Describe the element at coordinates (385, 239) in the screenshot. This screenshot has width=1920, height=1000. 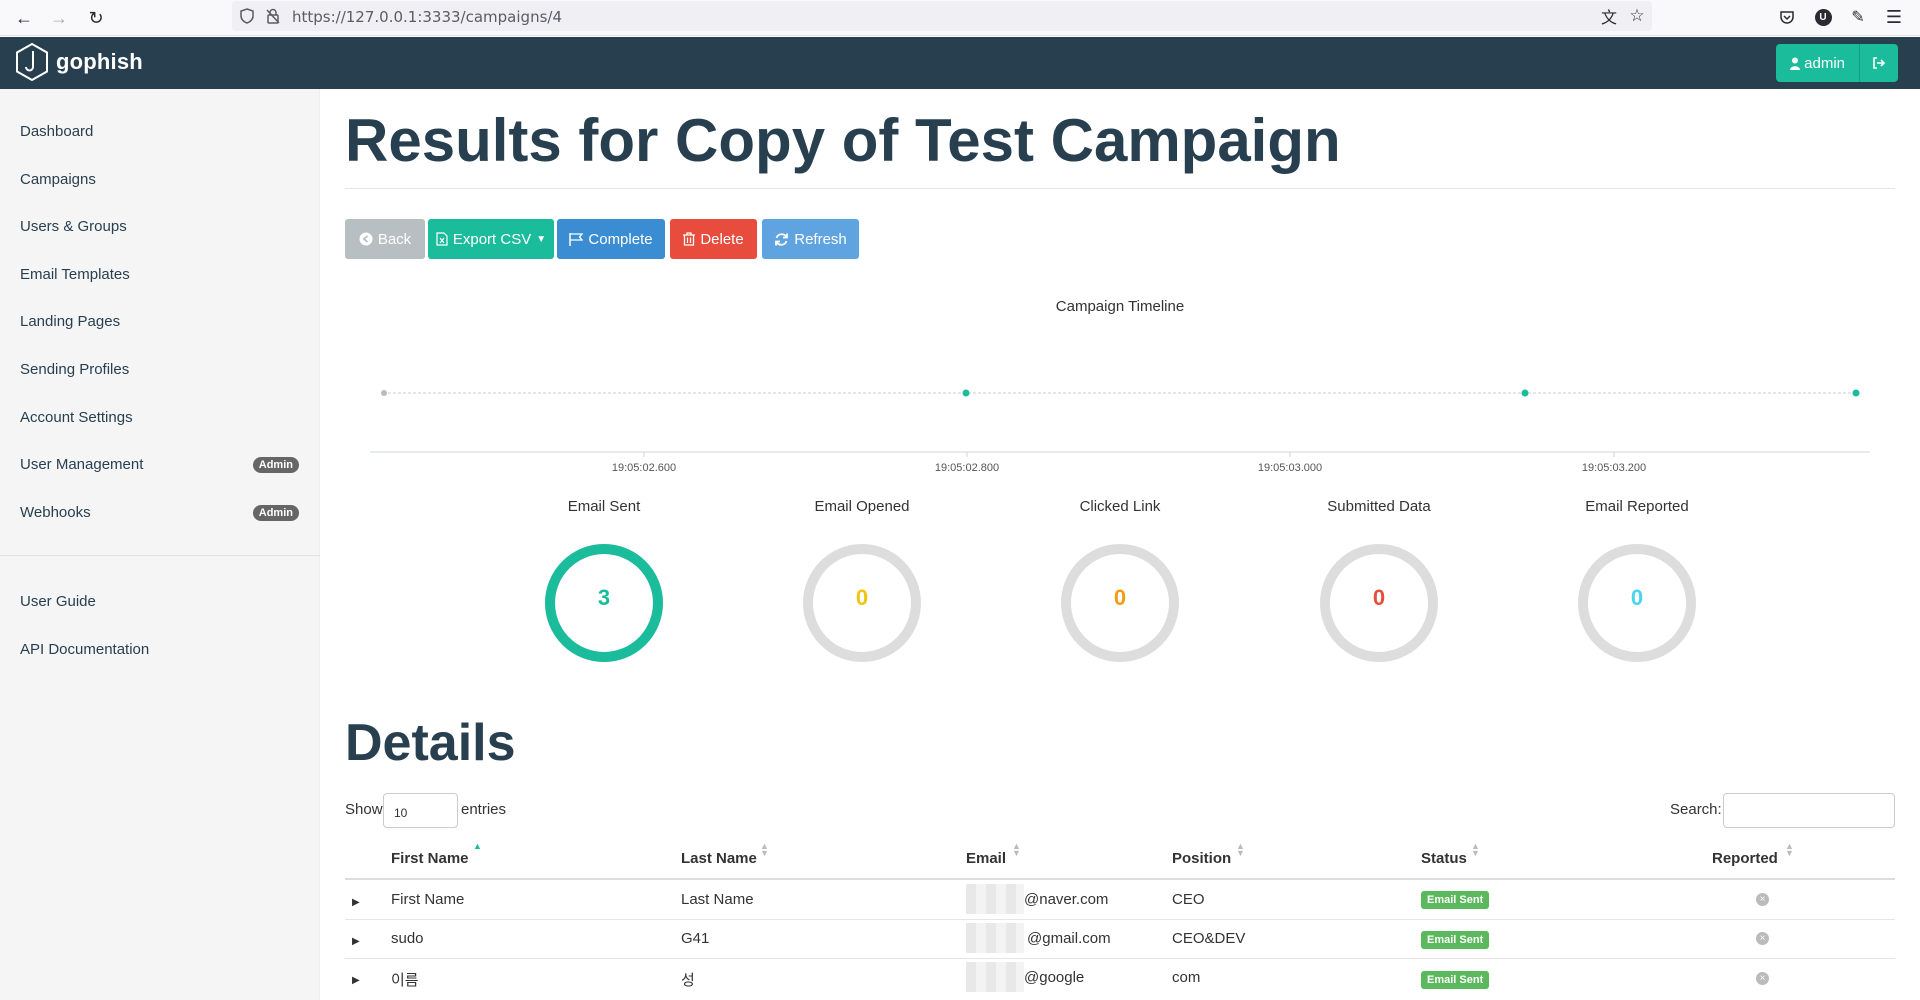
I see `back-button: Back` at that location.